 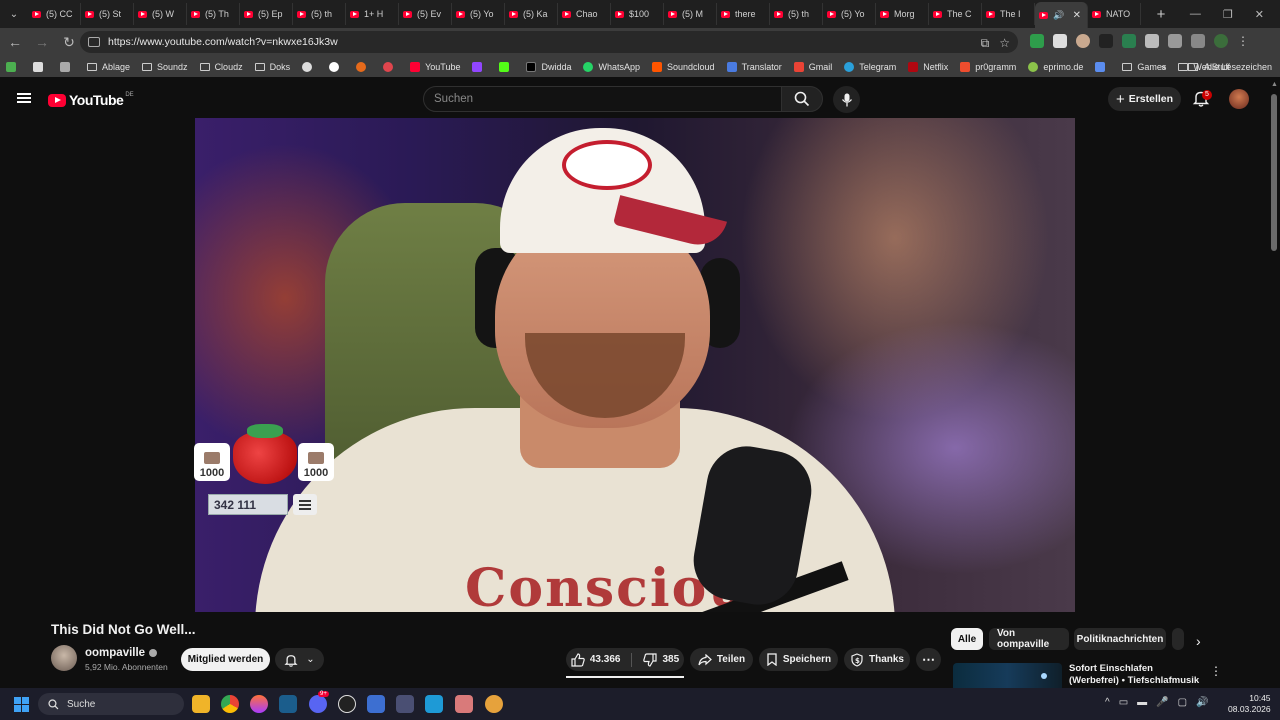 What do you see at coordinates (1274, 172) in the screenshot?
I see `page-scrollbar` at bounding box center [1274, 172].